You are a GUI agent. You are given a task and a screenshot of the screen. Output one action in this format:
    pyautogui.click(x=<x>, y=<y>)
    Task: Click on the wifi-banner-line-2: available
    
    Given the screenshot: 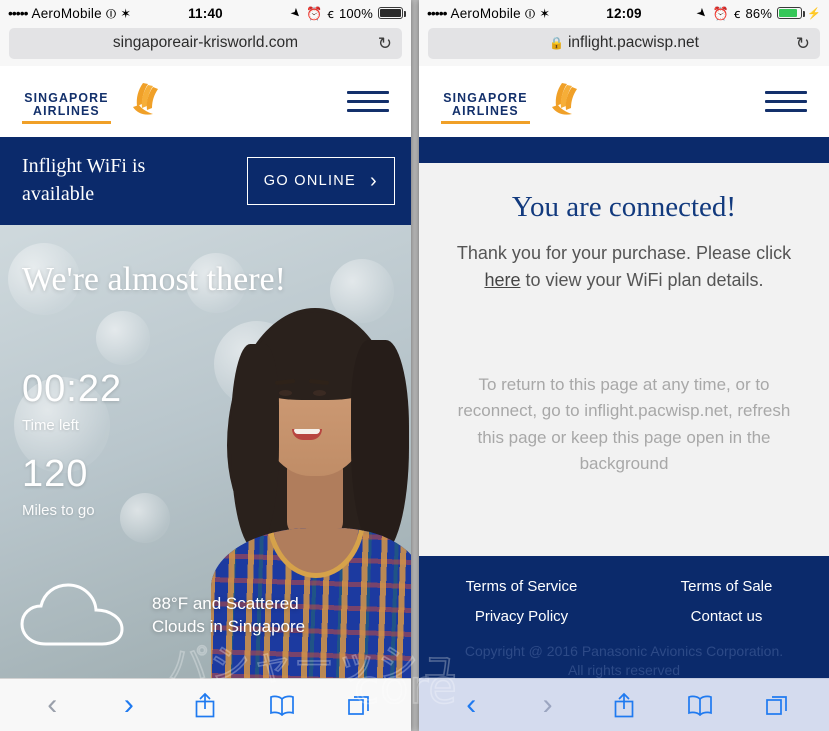 What is the action you would take?
    pyautogui.click(x=58, y=194)
    